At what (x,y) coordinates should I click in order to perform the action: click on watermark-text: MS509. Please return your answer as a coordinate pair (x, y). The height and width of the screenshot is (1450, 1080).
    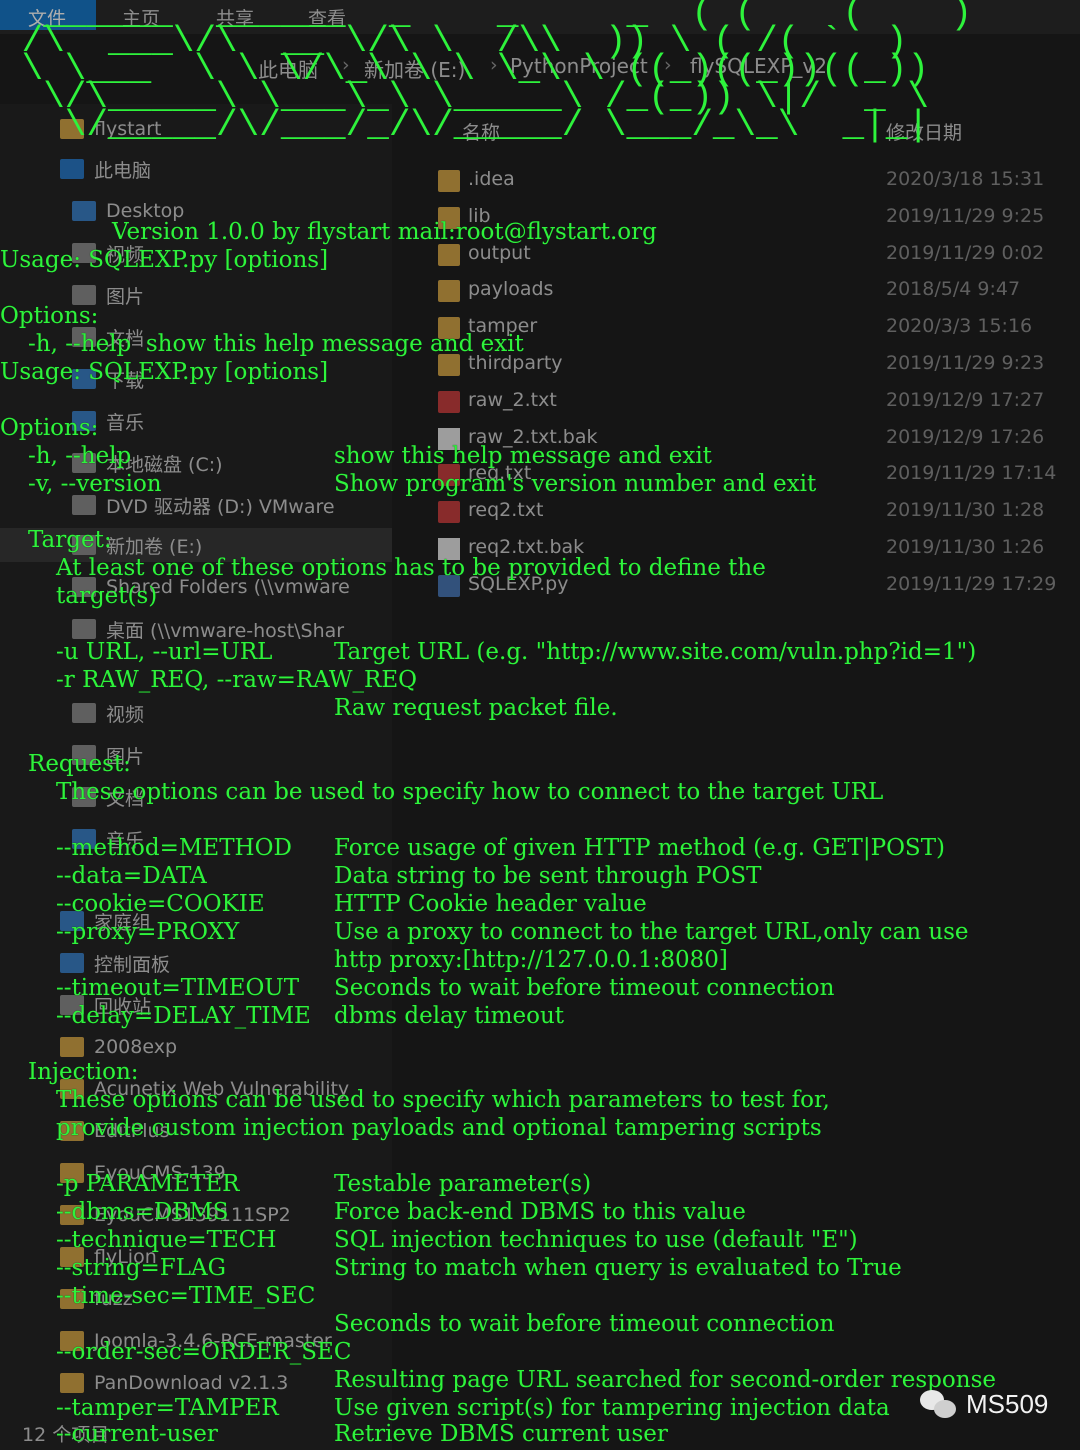
    Looking at the image, I should click on (1007, 1403).